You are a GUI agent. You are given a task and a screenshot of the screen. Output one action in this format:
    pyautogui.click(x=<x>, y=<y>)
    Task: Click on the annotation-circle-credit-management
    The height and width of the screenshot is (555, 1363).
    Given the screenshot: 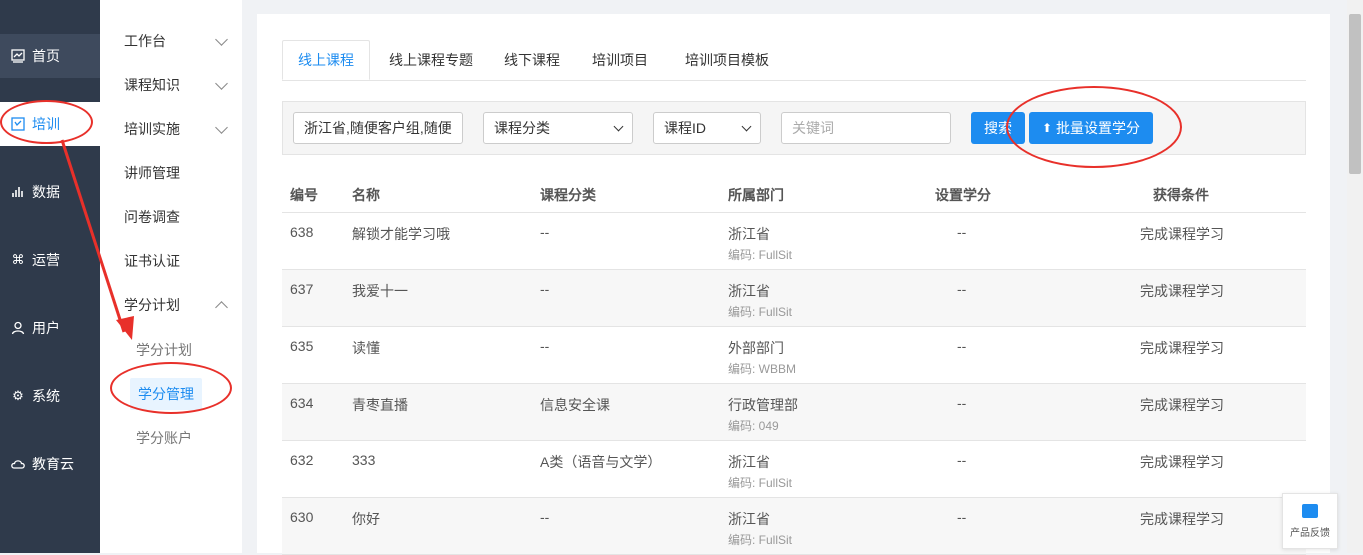 What is the action you would take?
    pyautogui.click(x=171, y=388)
    